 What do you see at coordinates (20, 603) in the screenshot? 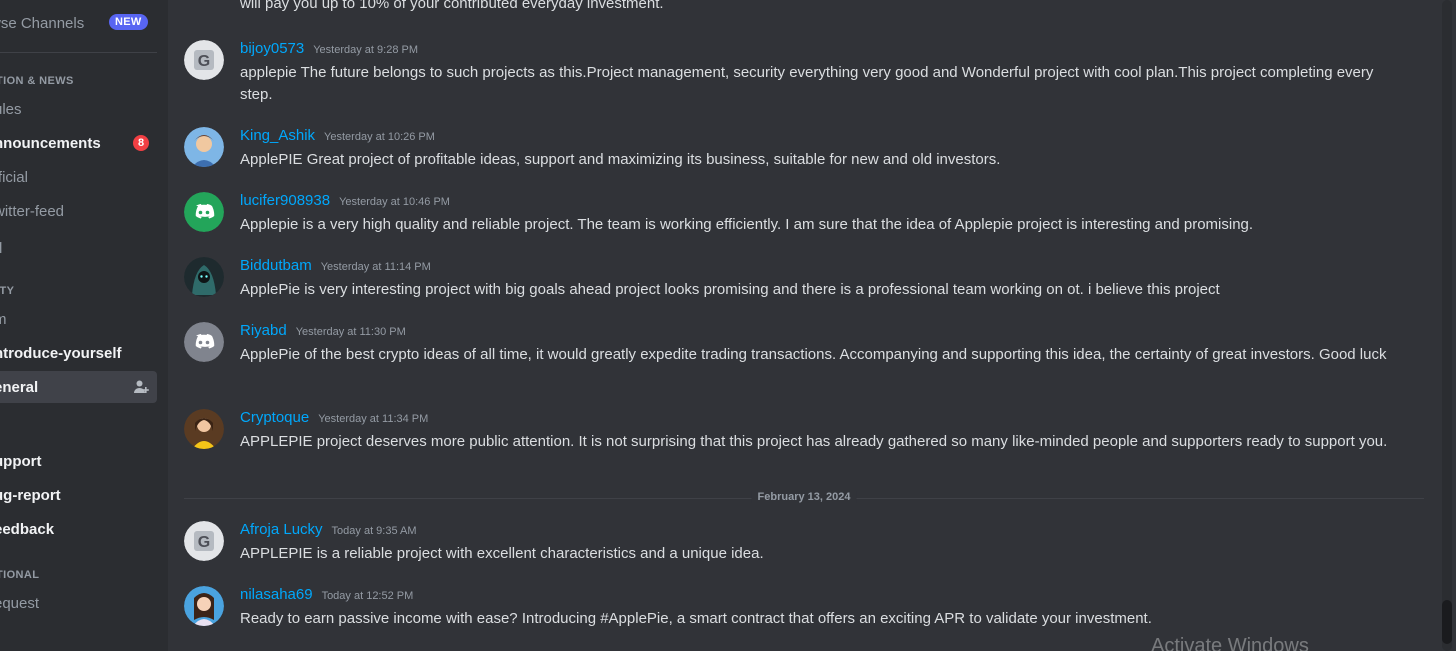
I see `channel-label: equest` at bounding box center [20, 603].